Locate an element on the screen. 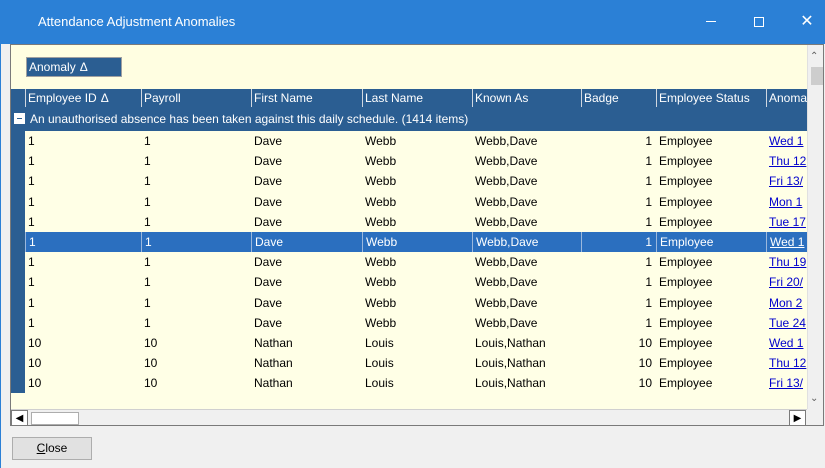  table-row: 1 1 Dave Webb Webb,Dave 1 Employee Mon 1 is located at coordinates (409, 201).